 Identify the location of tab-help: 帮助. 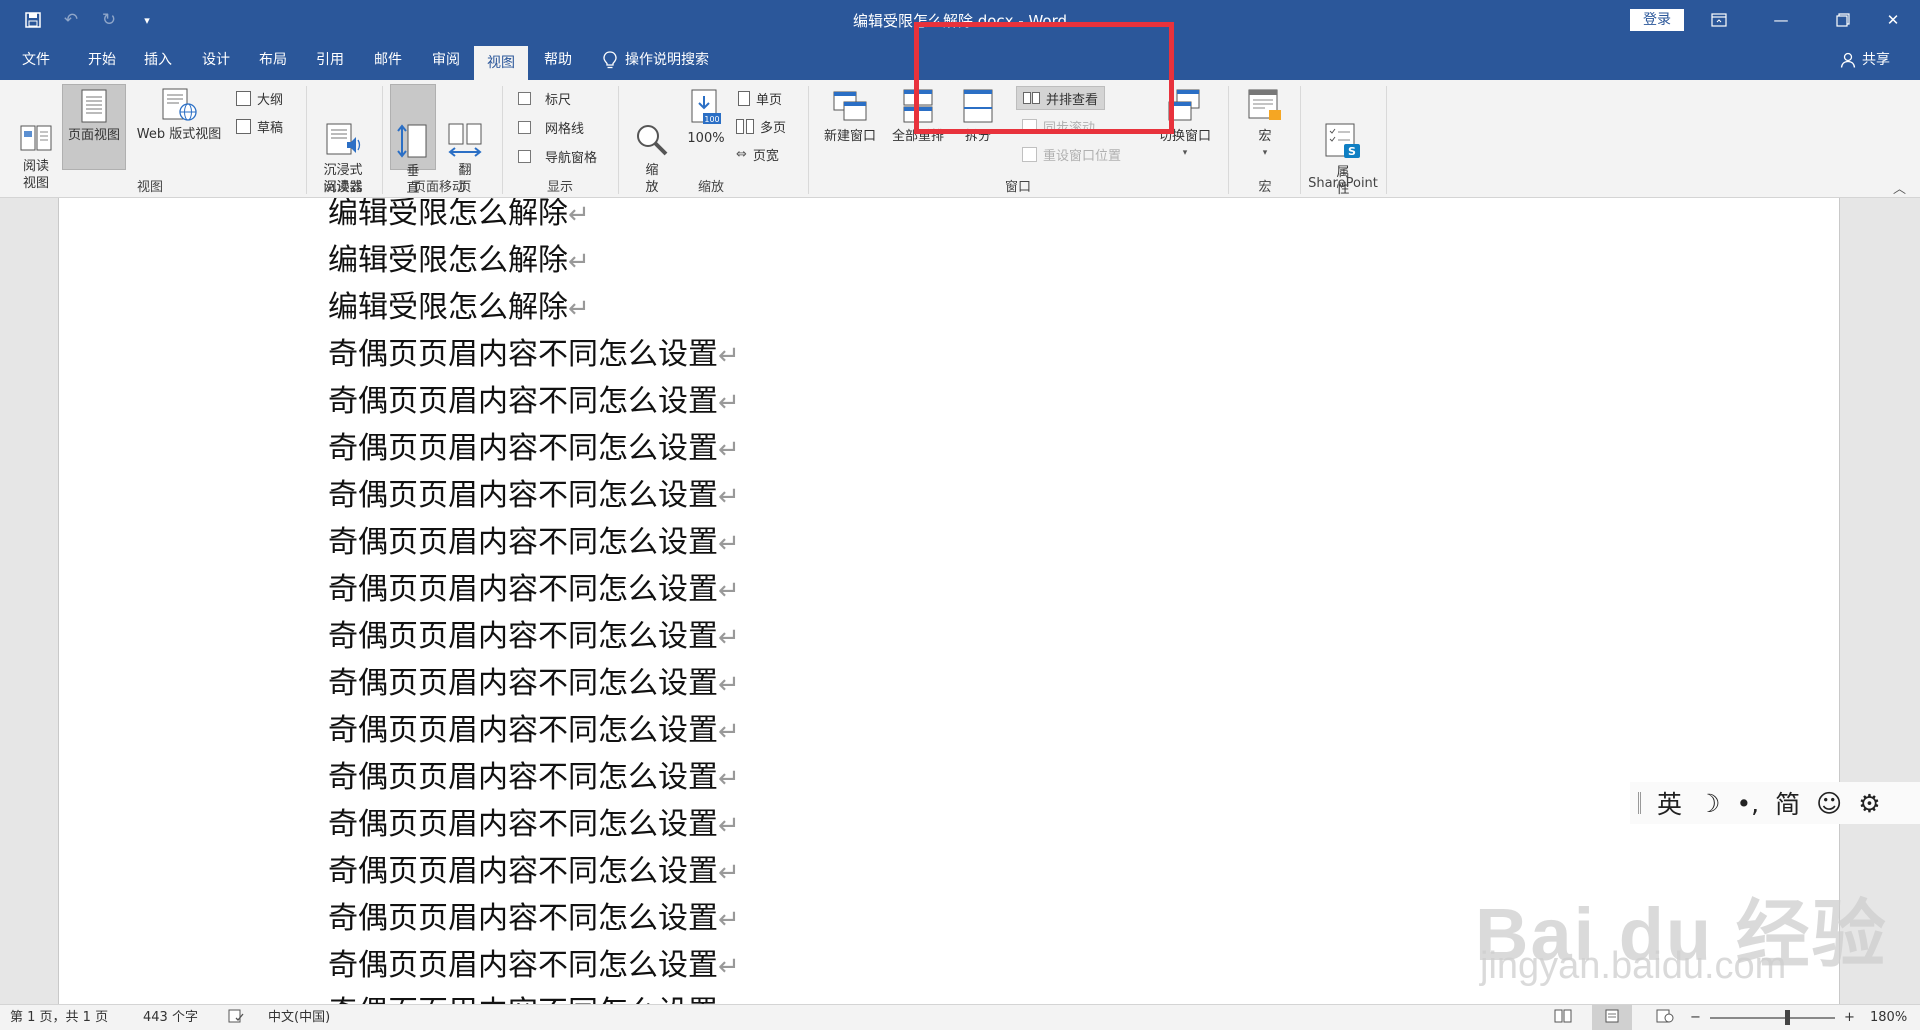
(558, 60).